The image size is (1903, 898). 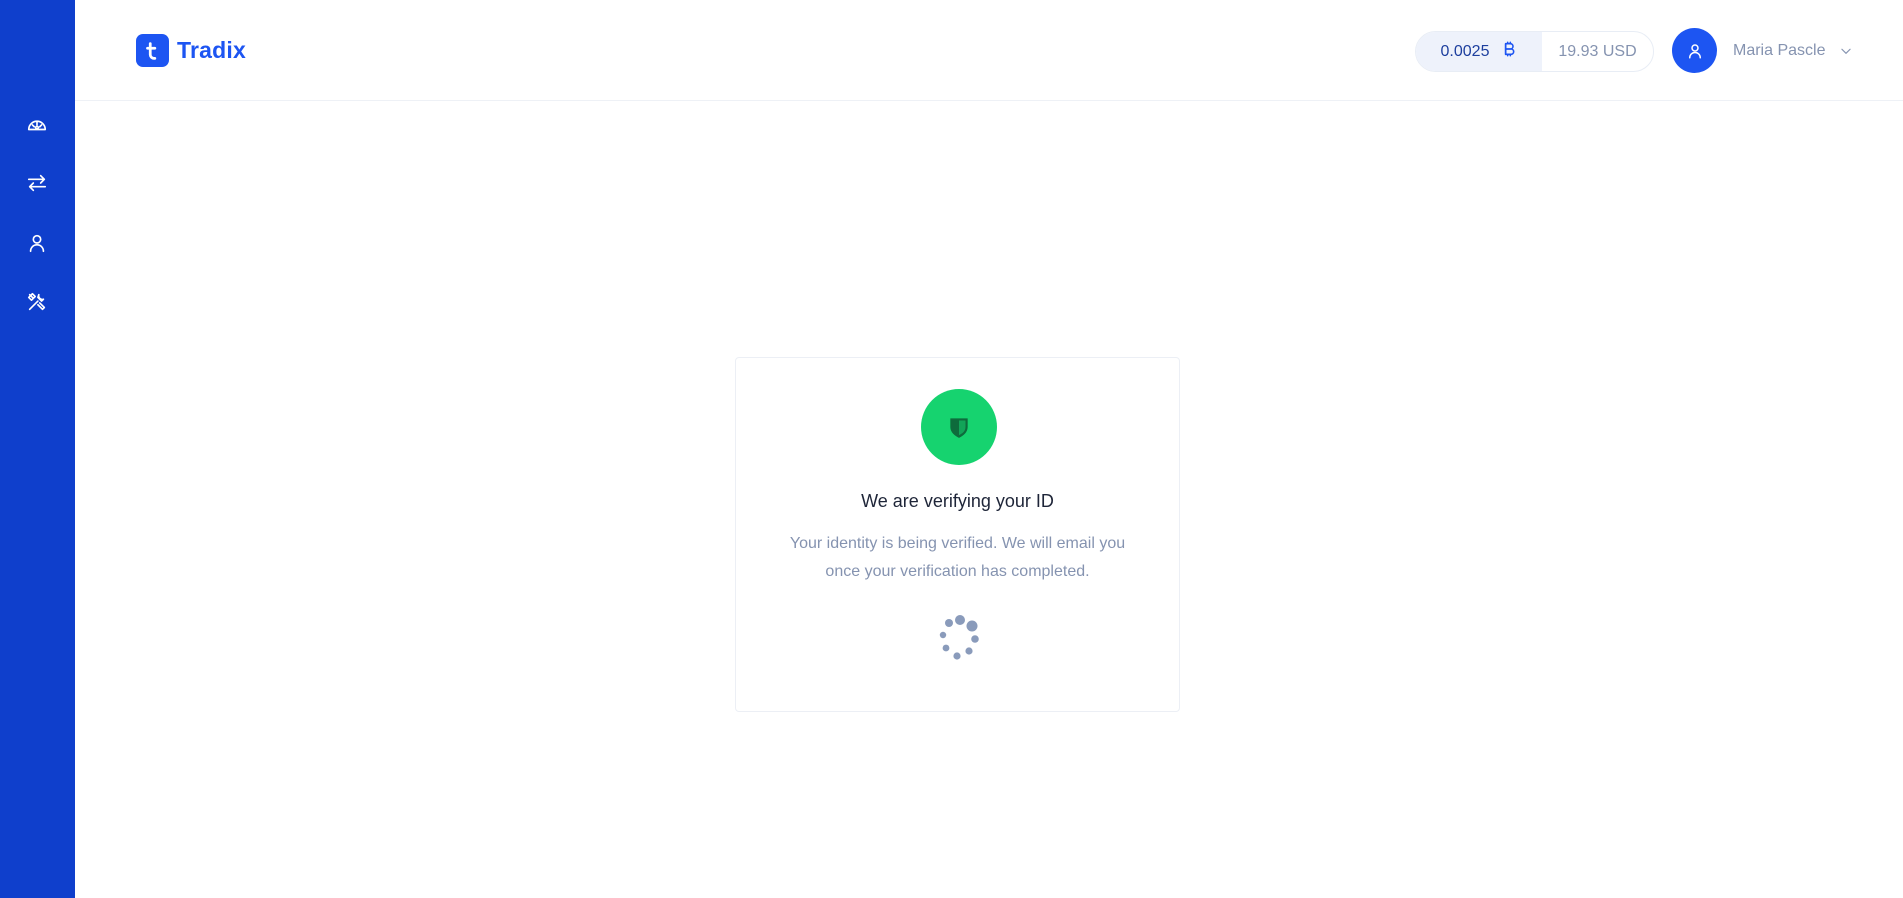 I want to click on dashboard-icon, so click(x=37, y=124).